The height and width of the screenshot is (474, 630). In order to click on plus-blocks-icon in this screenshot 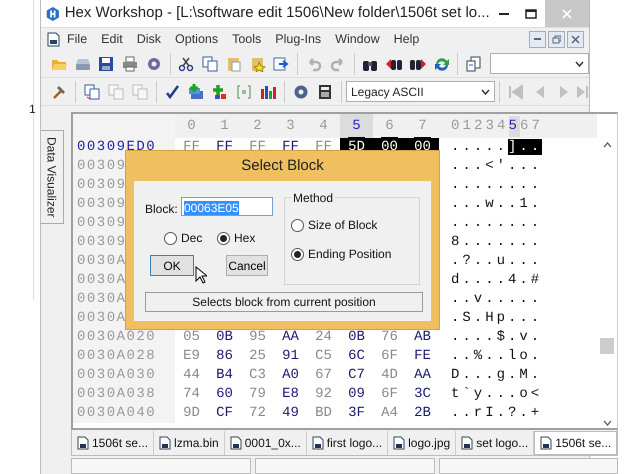, I will do `click(220, 92)`.